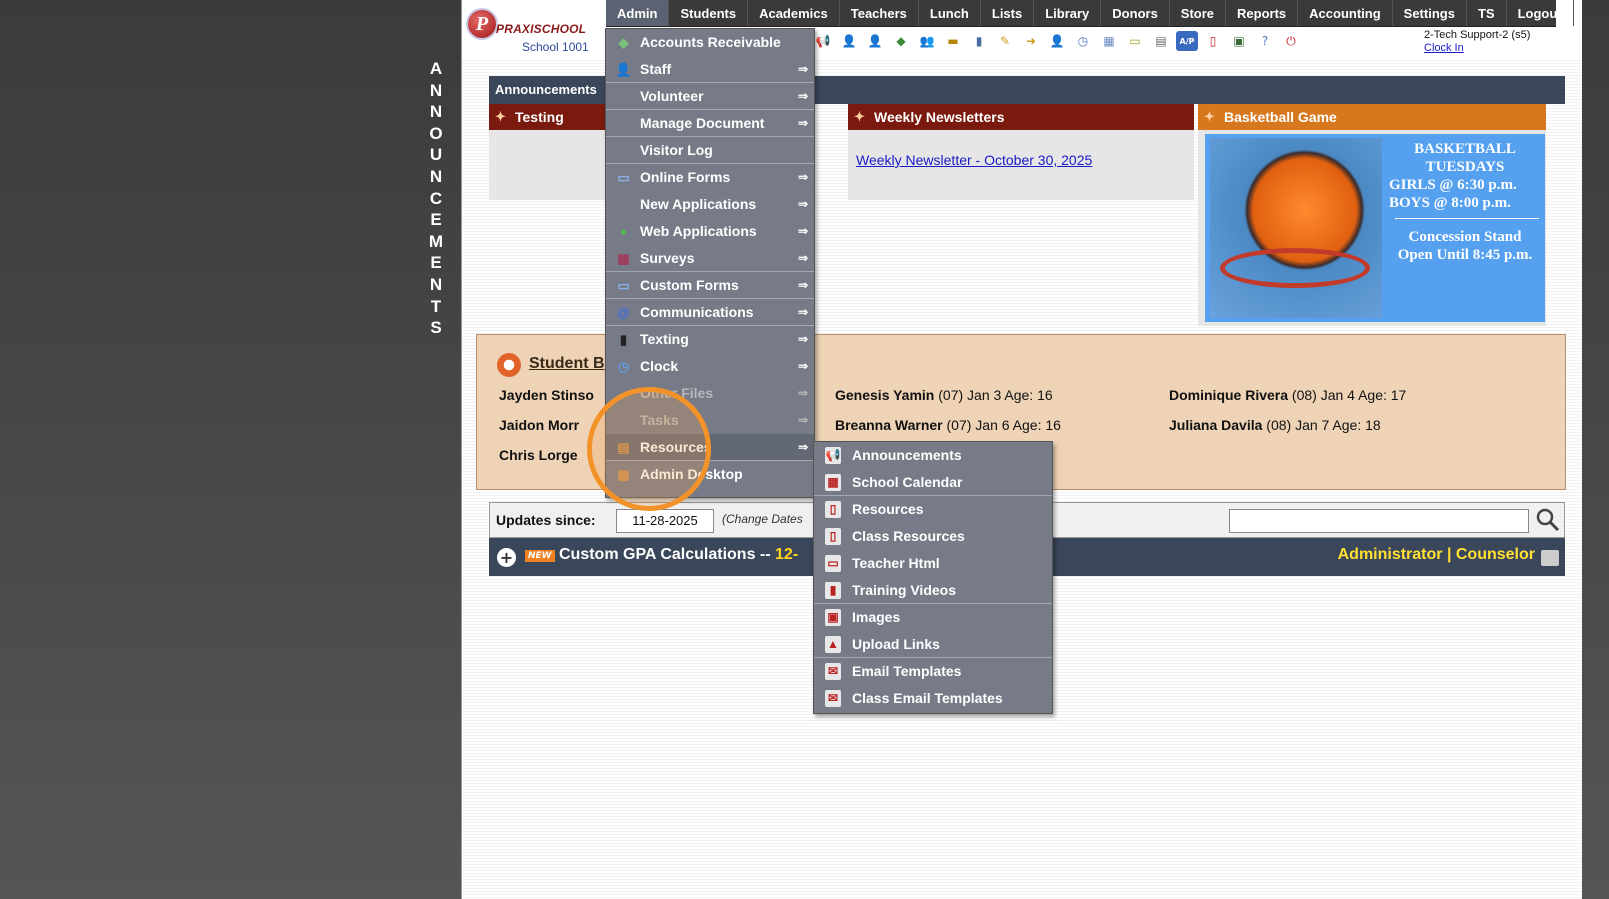 The image size is (1609, 899). Describe the element at coordinates (884, 395) in the screenshot. I see `student-name: Genesis Yamin` at that location.